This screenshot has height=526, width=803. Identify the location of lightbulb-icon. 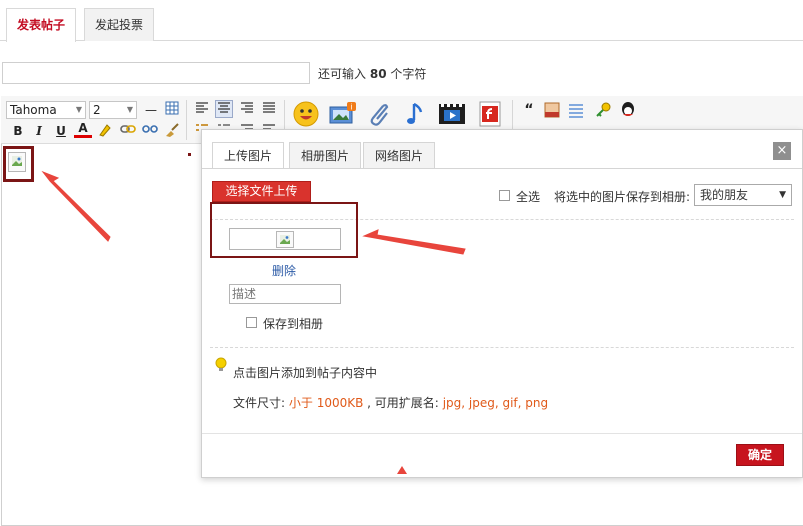
(221, 365).